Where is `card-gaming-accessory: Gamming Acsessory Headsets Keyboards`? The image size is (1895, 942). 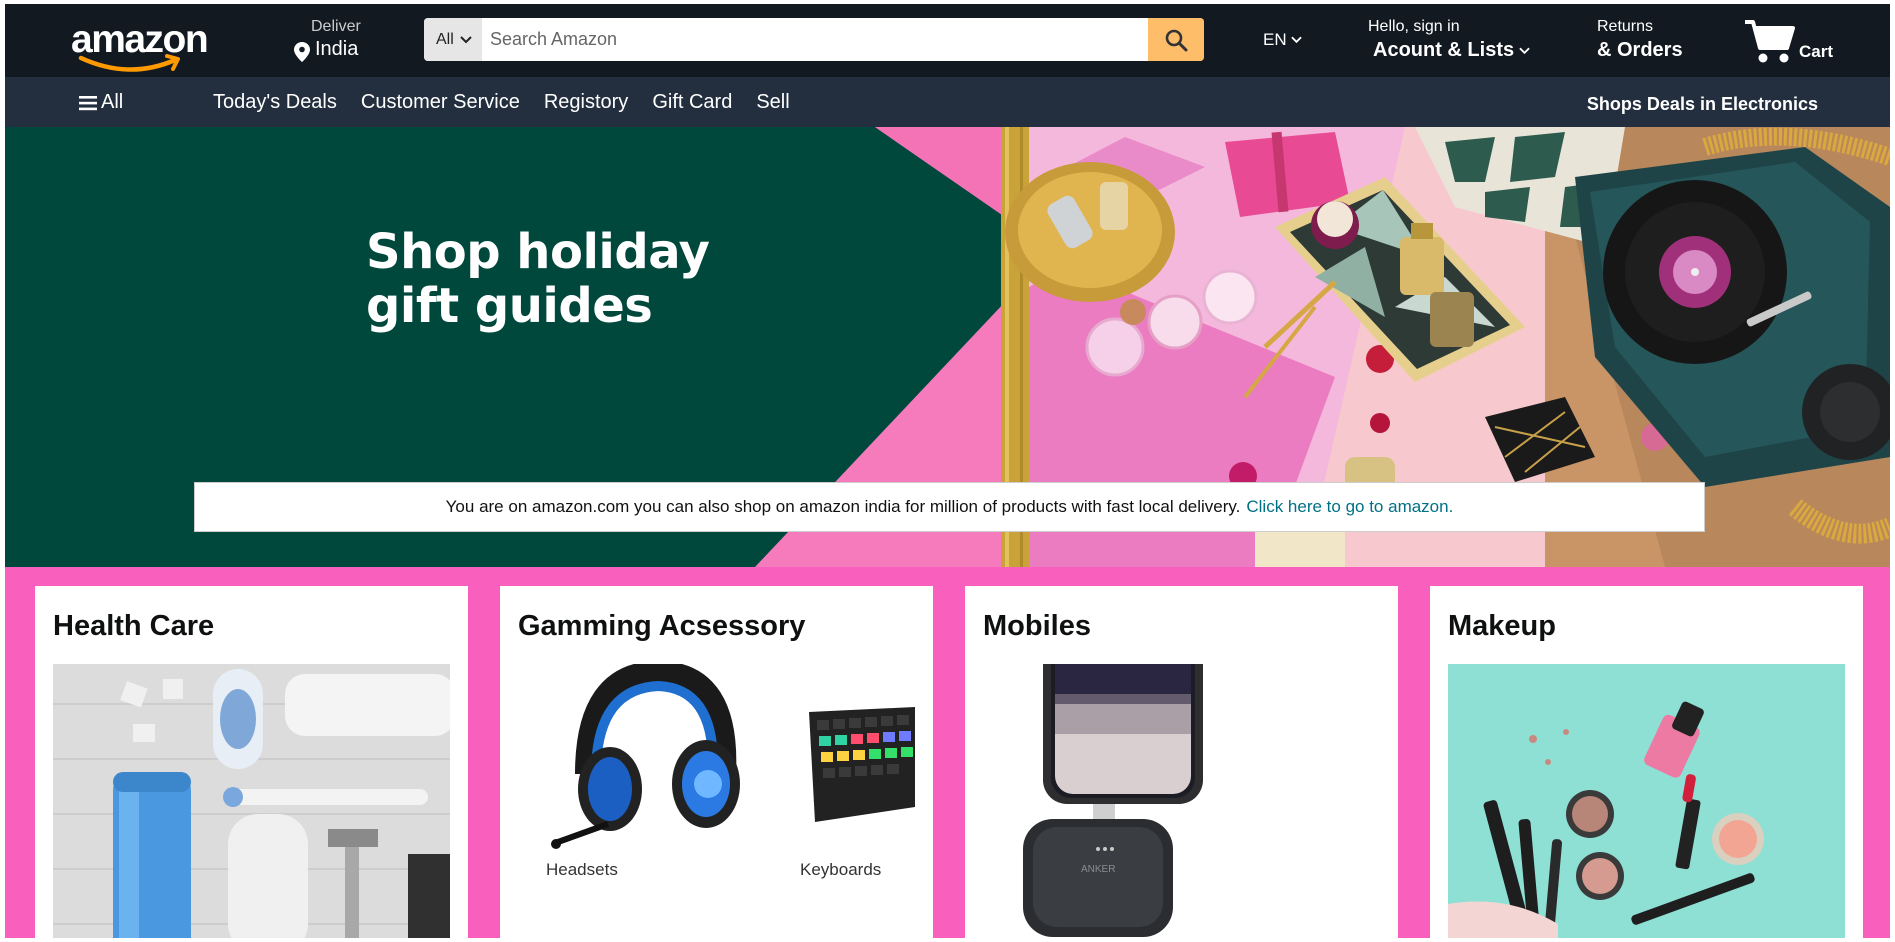 card-gaming-accessory: Gamming Acsessory Headsets Keyboards is located at coordinates (716, 762).